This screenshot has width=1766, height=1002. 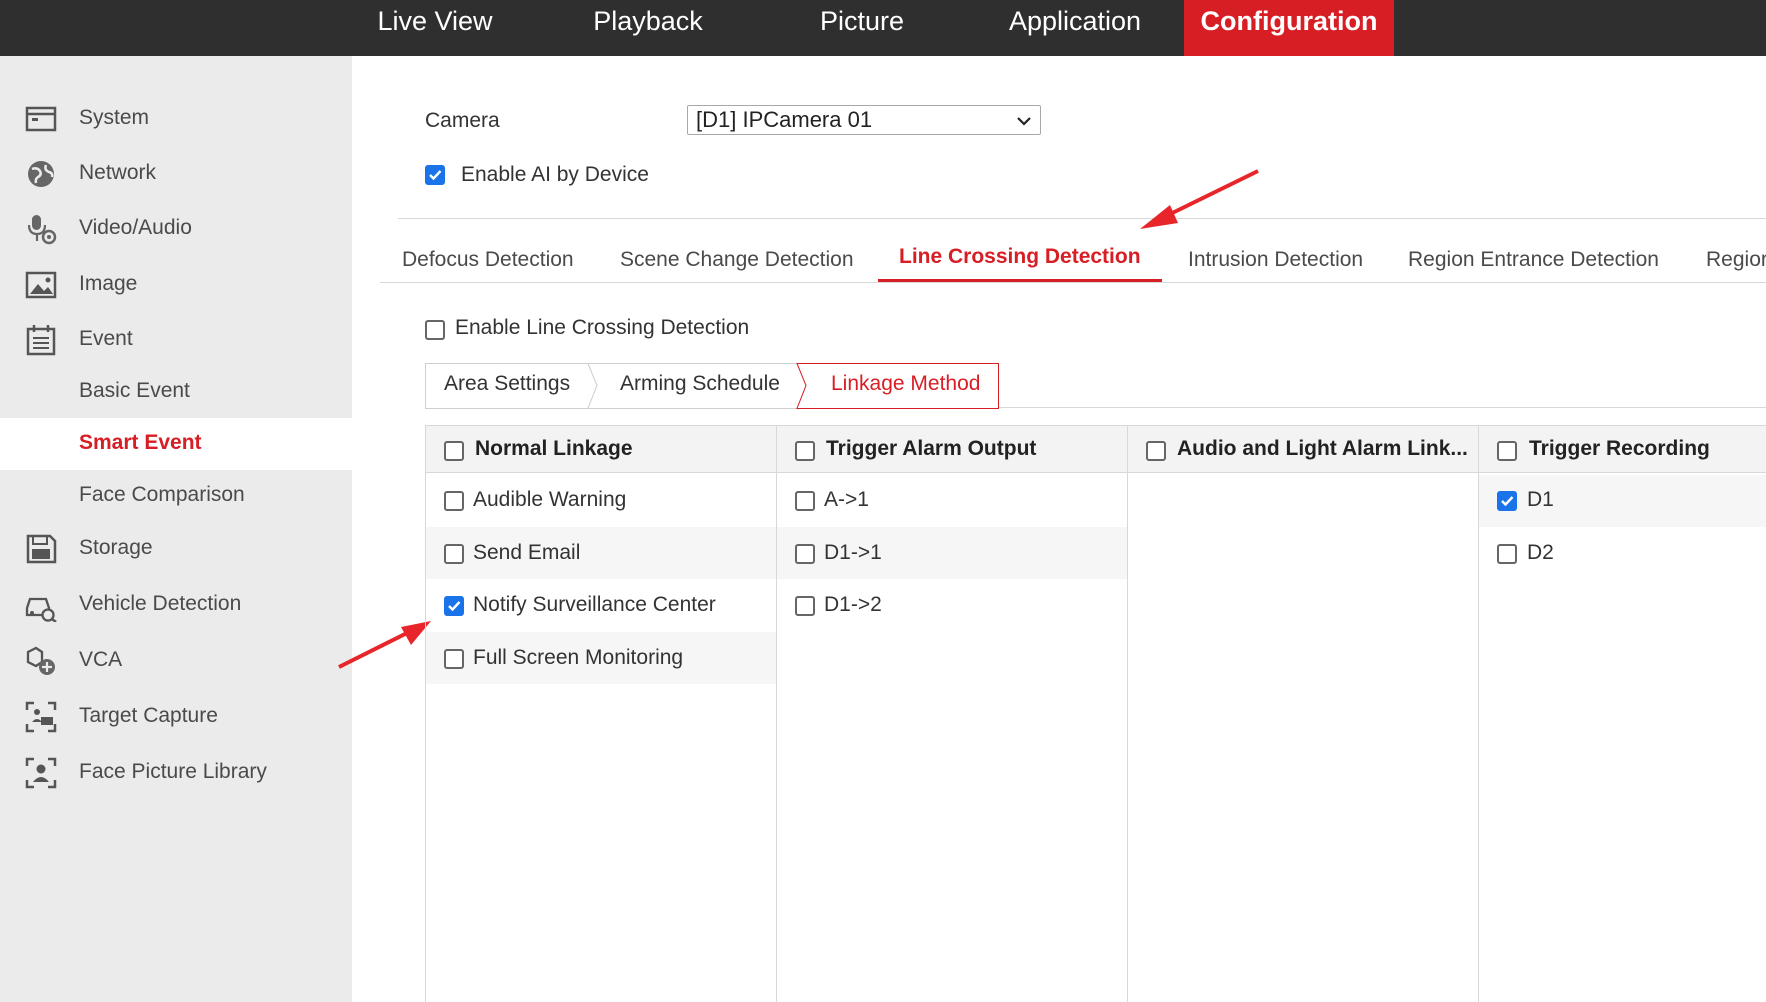 I want to click on alarm-output-d1-2-label: D1->2, so click(x=853, y=604).